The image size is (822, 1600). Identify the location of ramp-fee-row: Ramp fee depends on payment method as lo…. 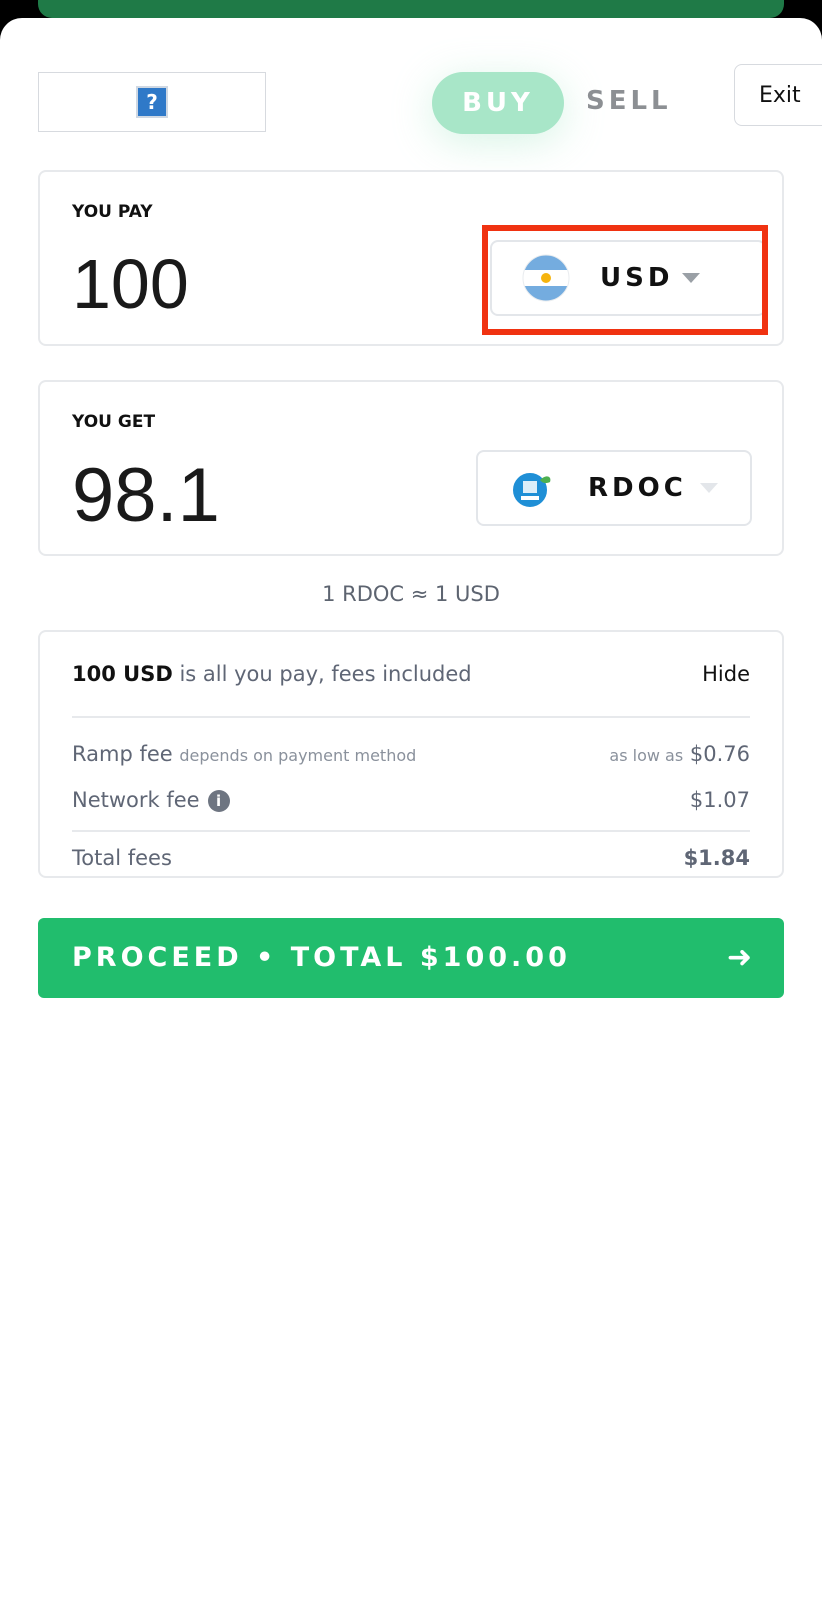
(411, 754).